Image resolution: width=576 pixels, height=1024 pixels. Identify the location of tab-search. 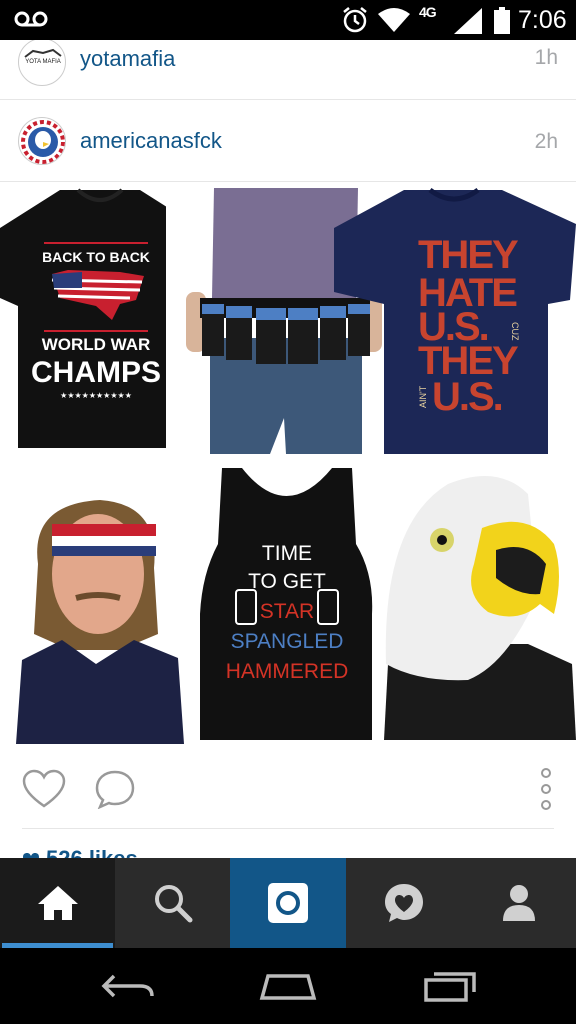
(172, 903).